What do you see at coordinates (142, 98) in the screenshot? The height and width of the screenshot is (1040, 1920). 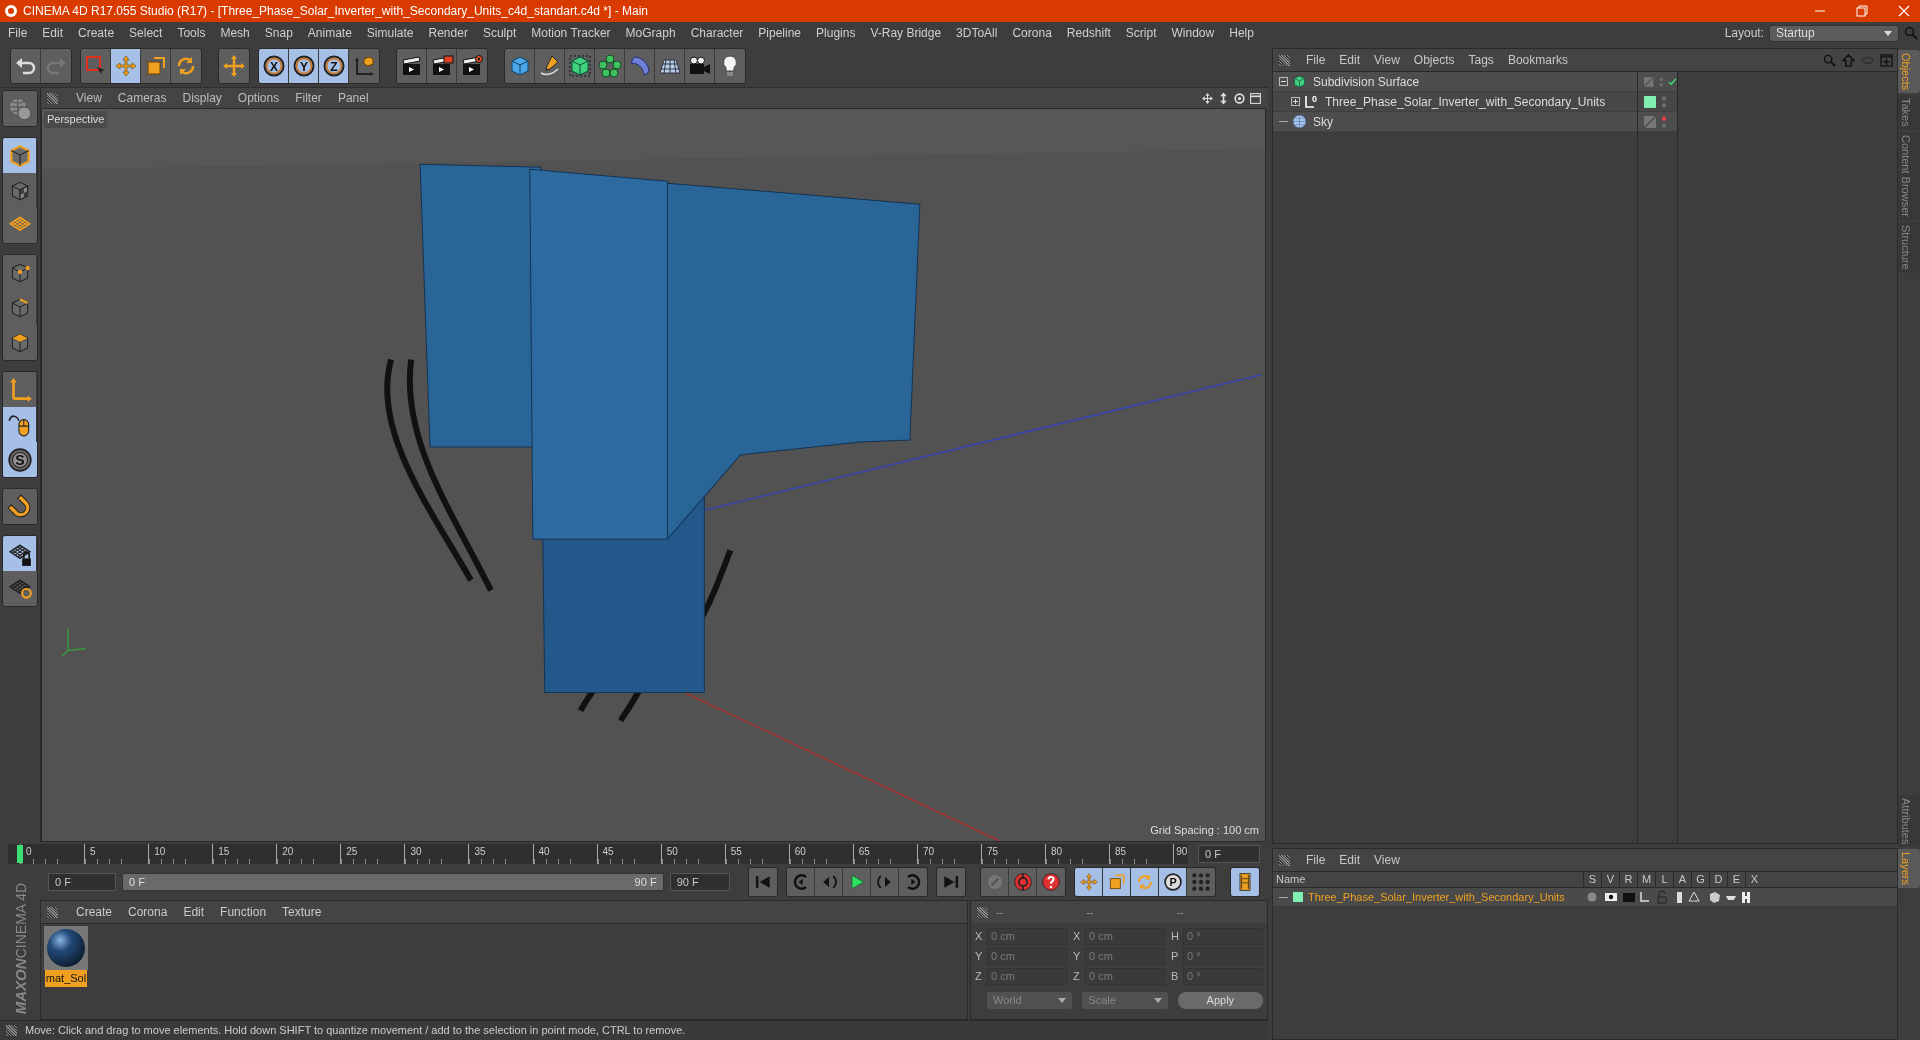 I see `menu-item: Cameras` at bounding box center [142, 98].